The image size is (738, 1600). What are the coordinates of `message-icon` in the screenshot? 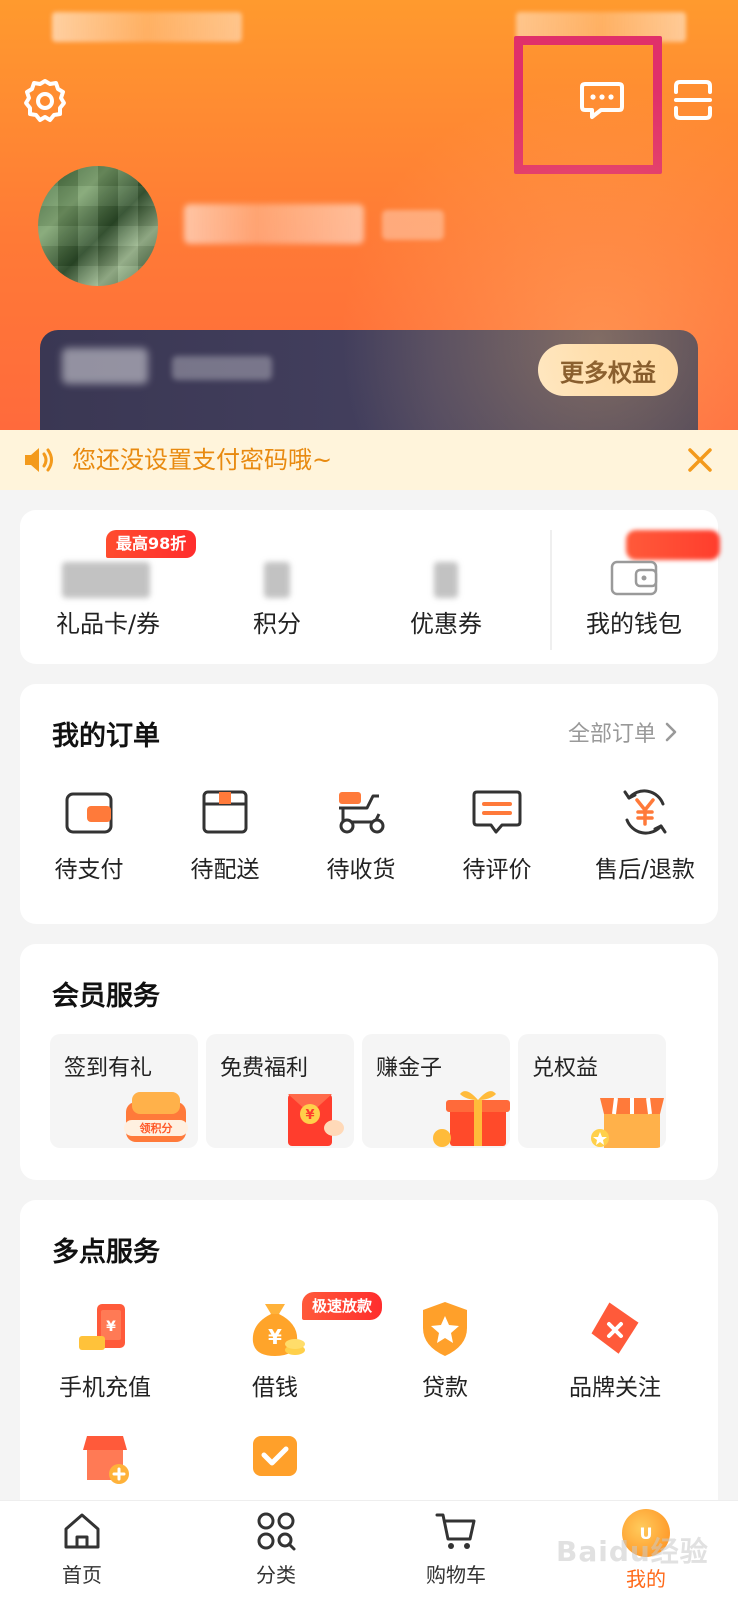 It's located at (602, 100).